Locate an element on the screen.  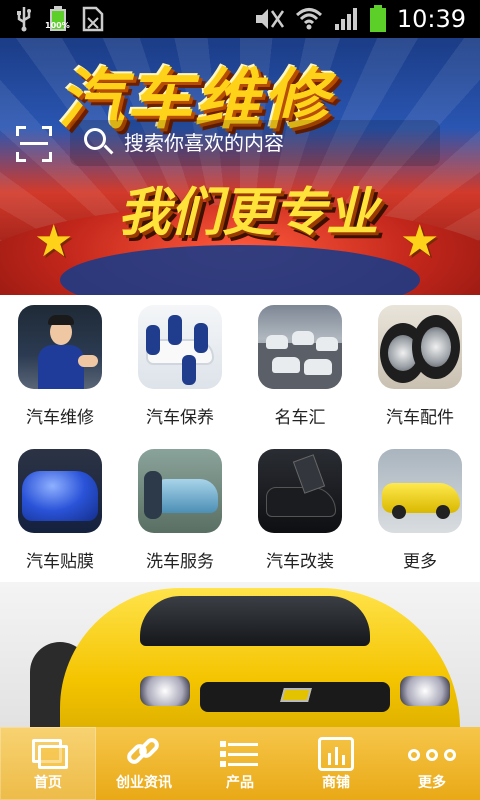
category-label: 更多 is located at coordinates (420, 562).